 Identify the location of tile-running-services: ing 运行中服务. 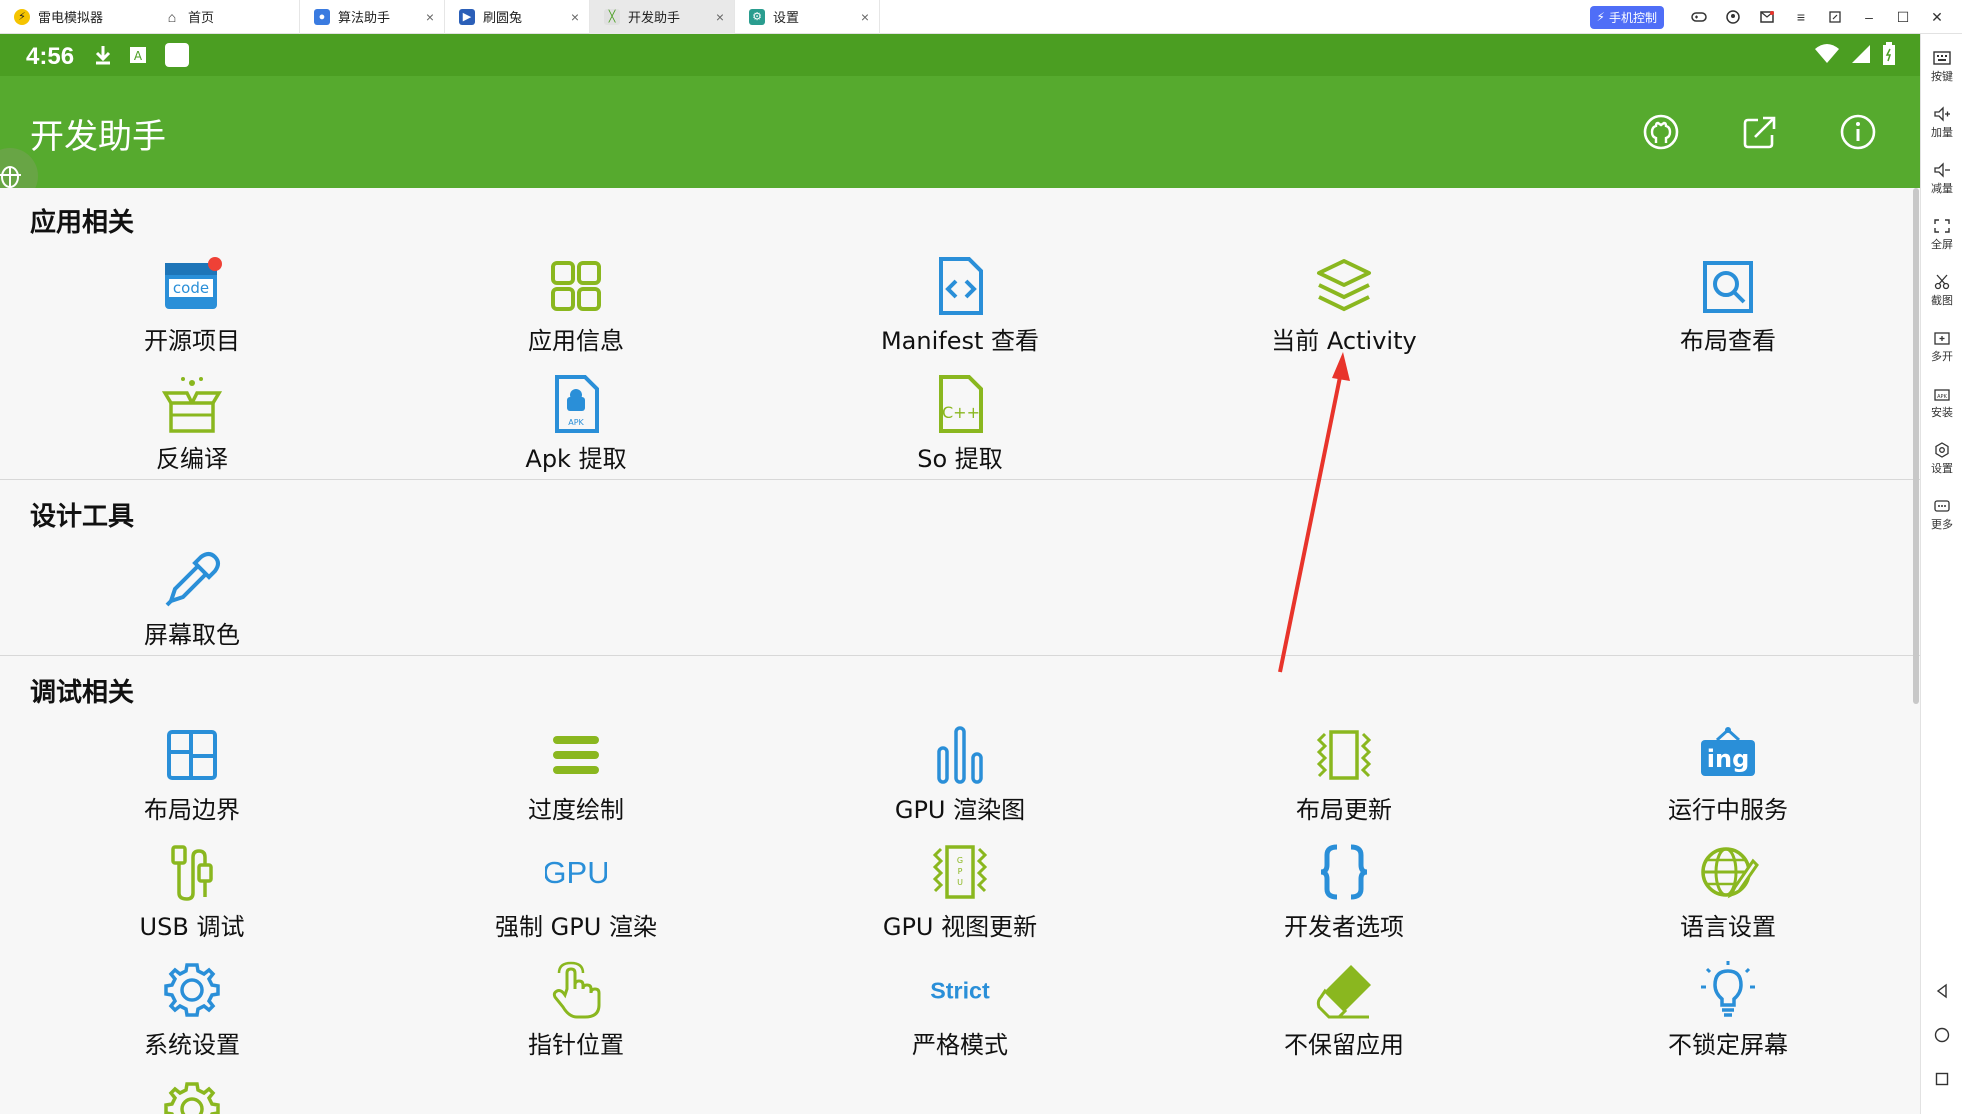
(1728, 779).